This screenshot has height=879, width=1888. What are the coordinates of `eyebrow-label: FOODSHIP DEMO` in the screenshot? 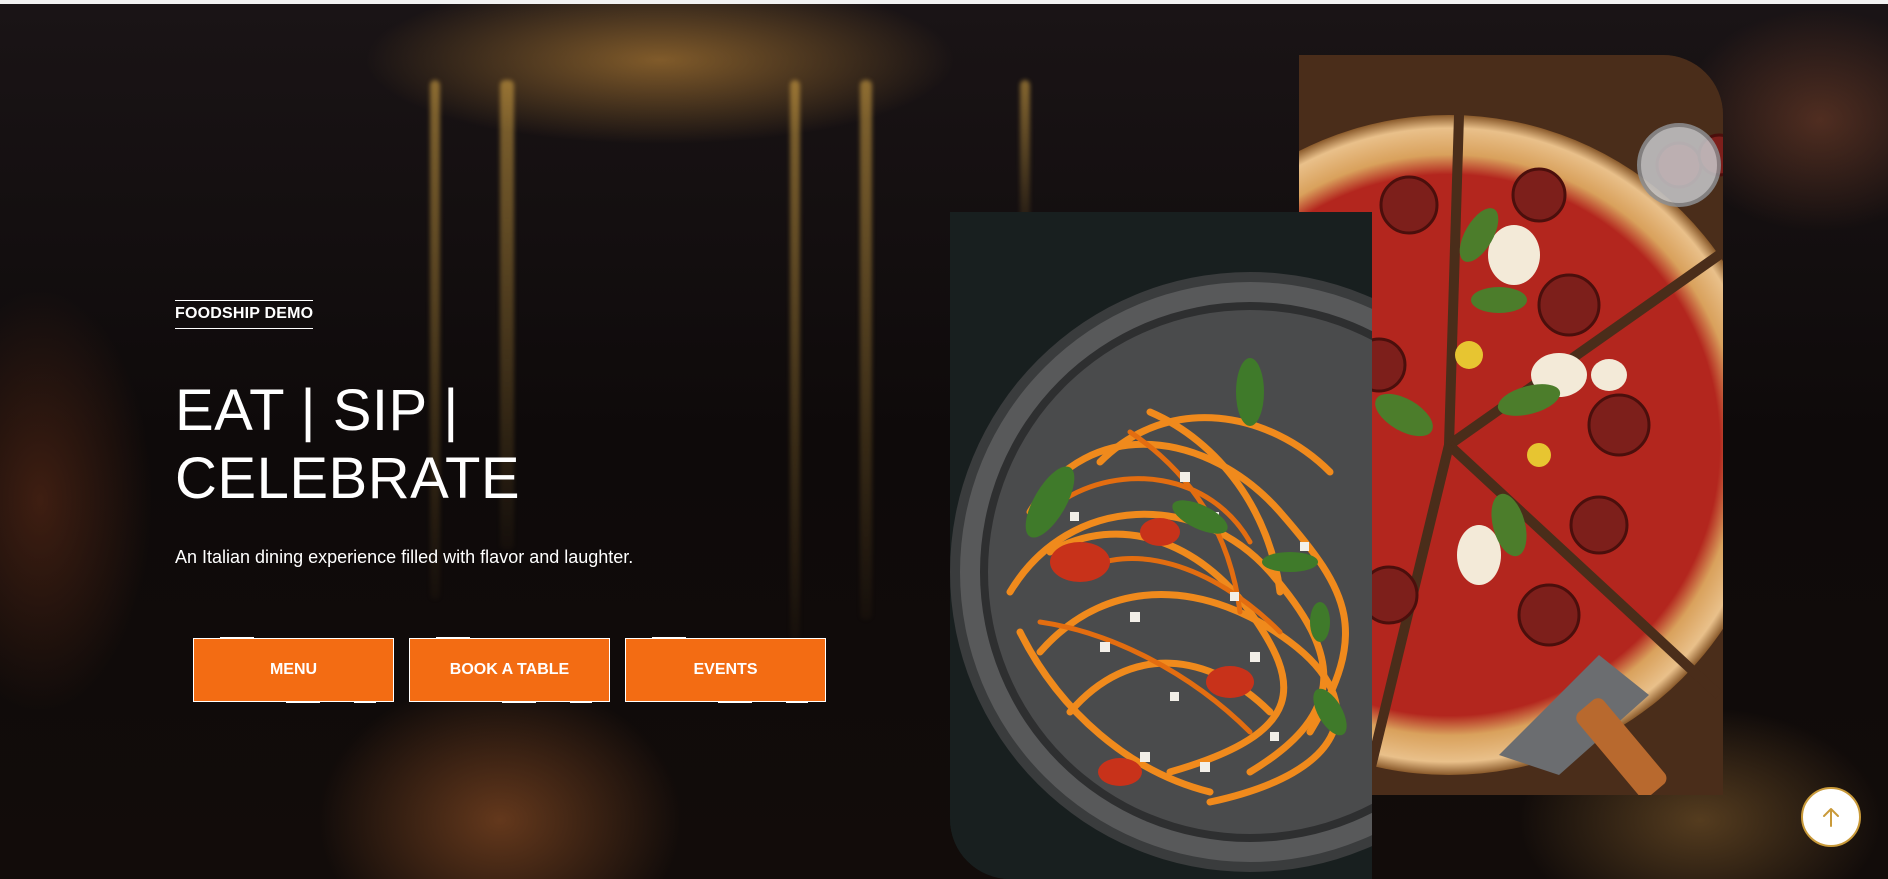 It's located at (244, 314).